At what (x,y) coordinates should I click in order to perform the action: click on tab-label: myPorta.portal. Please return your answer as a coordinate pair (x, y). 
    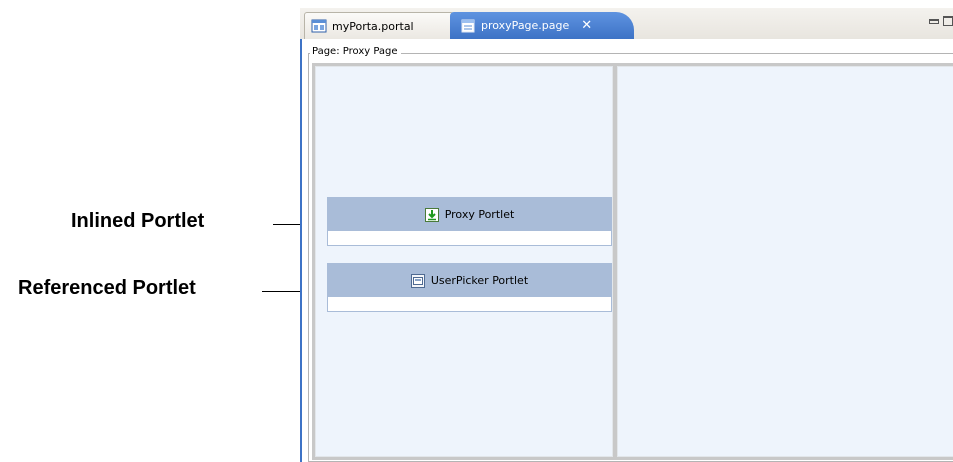
    Looking at the image, I should click on (373, 26).